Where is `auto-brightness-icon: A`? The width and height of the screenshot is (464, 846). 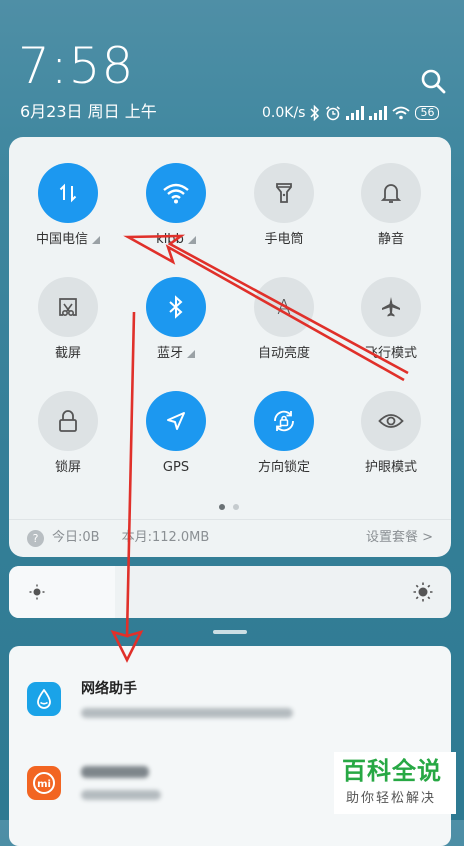 auto-brightness-icon: A is located at coordinates (284, 307).